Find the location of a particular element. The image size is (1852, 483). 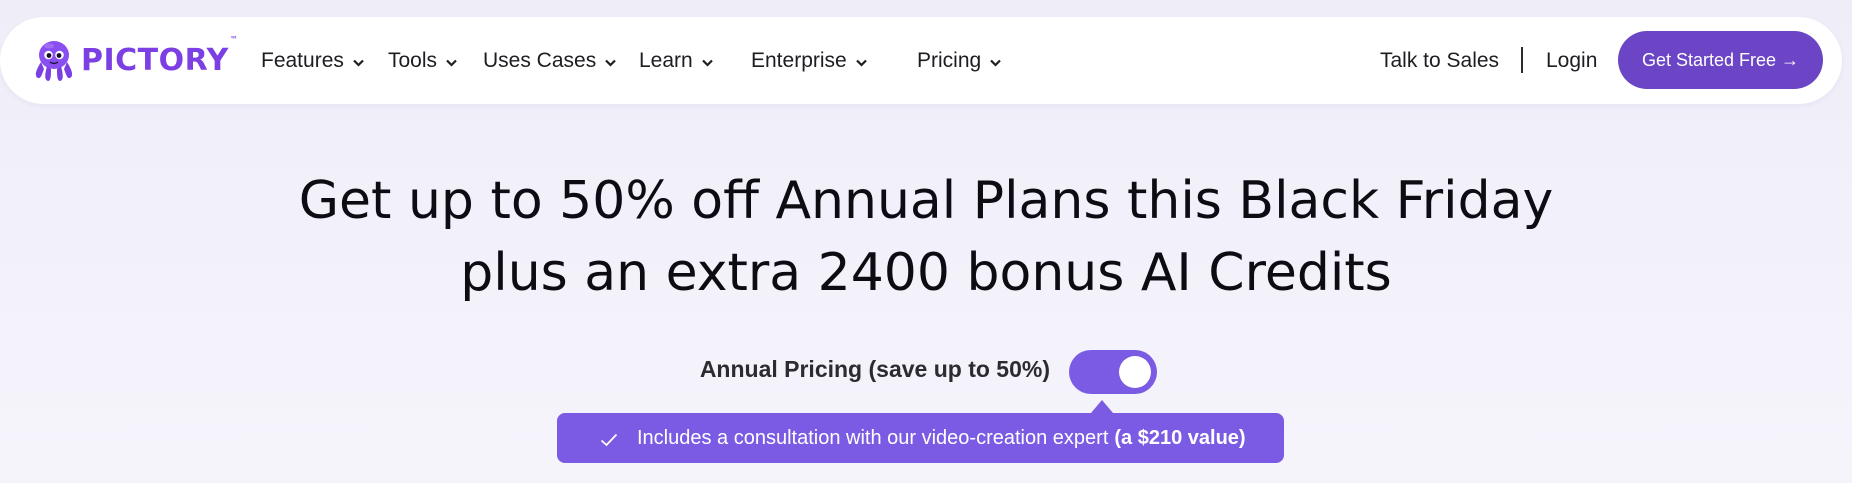

nav-item-enterprise: Enterprise is located at coordinates (809, 60).